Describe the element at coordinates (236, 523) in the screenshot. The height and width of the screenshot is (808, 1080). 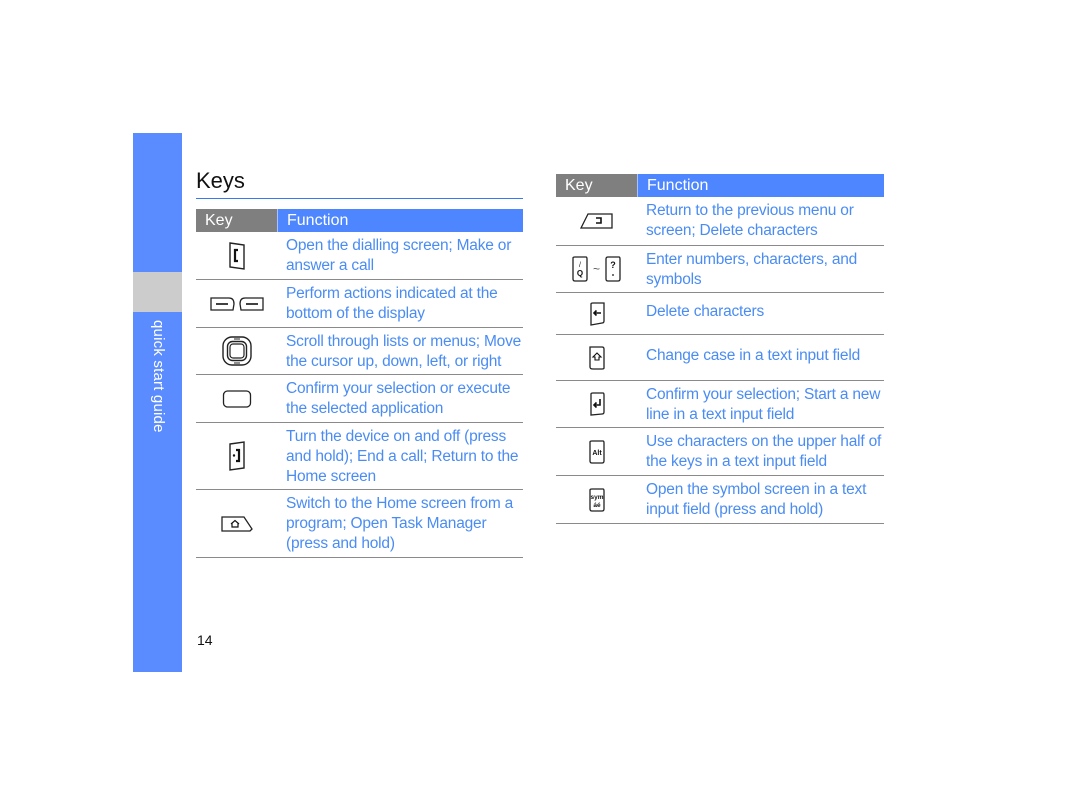
I see `home-key-icon` at that location.